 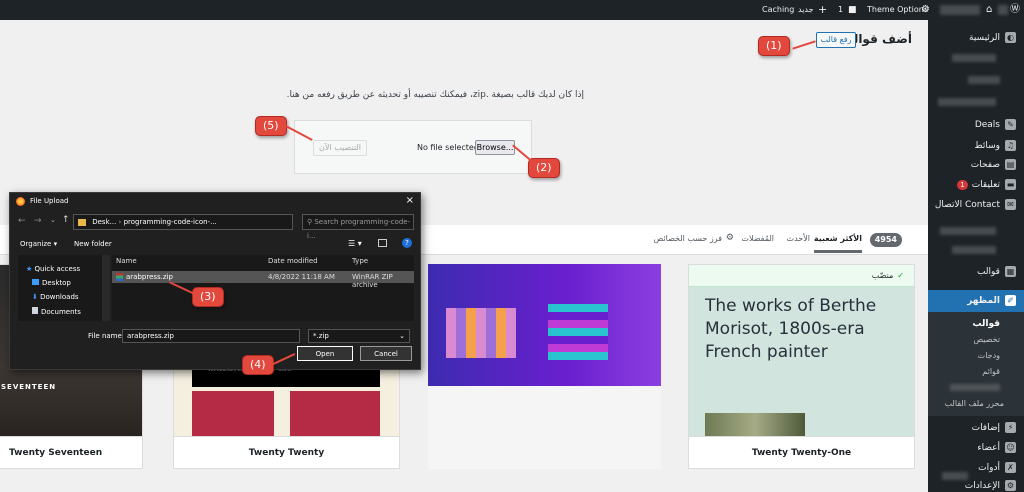 I want to click on column-header-name: Name, so click(x=126, y=261).